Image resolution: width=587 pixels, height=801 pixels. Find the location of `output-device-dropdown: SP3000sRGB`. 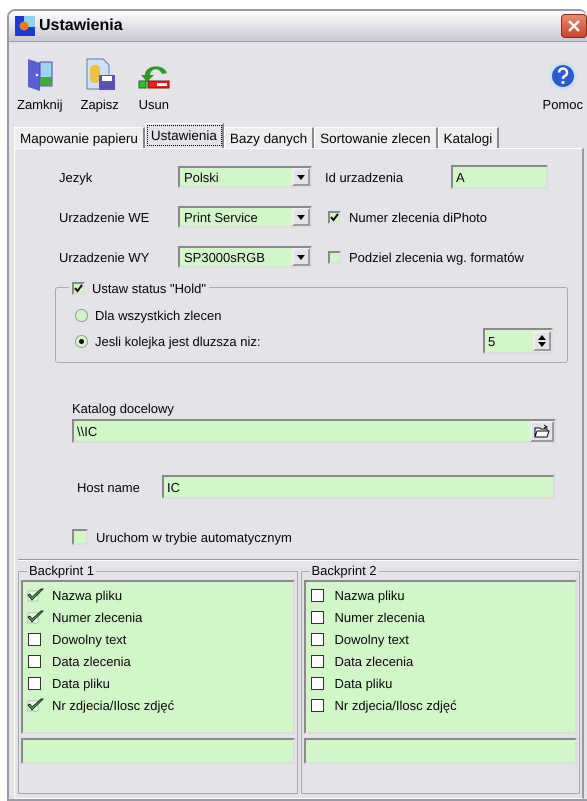

output-device-dropdown: SP3000sRGB is located at coordinates (245, 257).